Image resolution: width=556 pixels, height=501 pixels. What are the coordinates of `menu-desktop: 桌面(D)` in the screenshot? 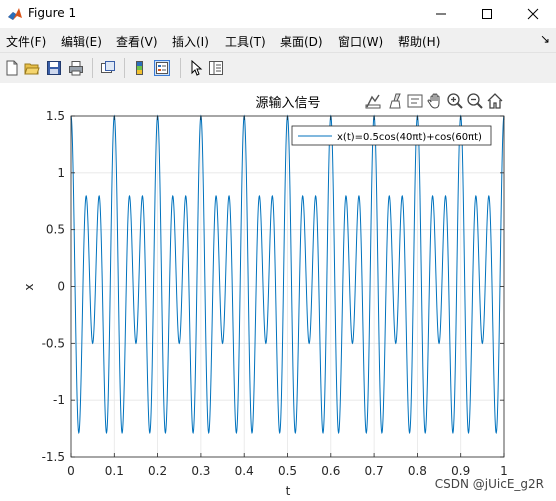 It's located at (301, 41).